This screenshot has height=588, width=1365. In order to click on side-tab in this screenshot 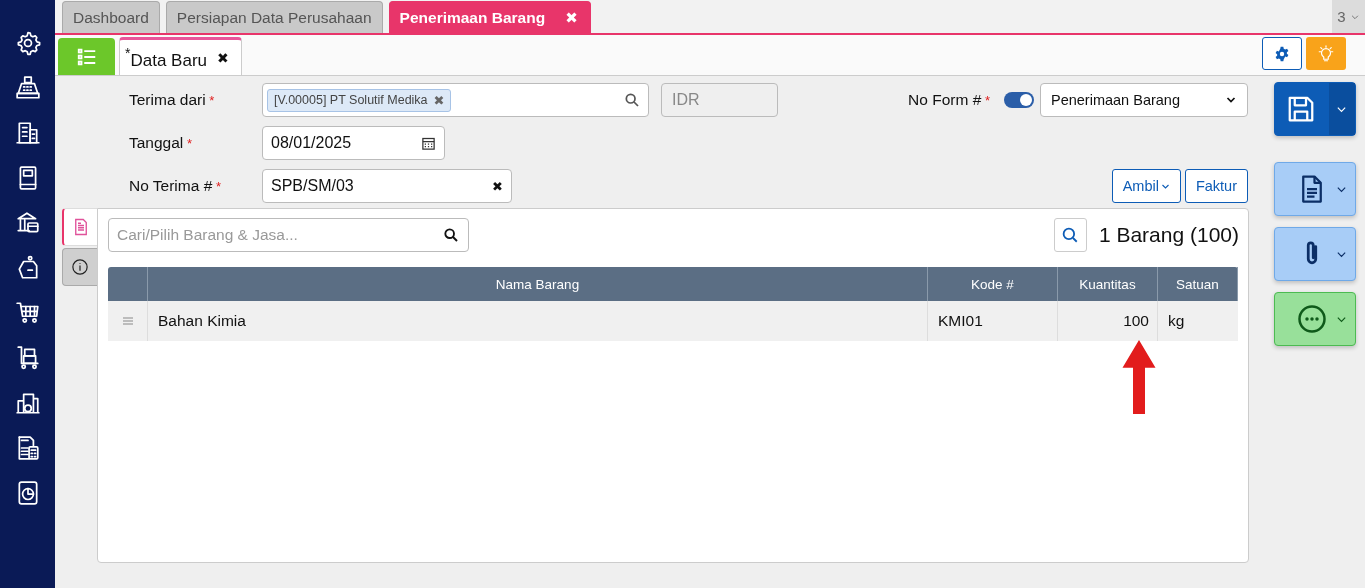, I will do `click(79, 267)`.